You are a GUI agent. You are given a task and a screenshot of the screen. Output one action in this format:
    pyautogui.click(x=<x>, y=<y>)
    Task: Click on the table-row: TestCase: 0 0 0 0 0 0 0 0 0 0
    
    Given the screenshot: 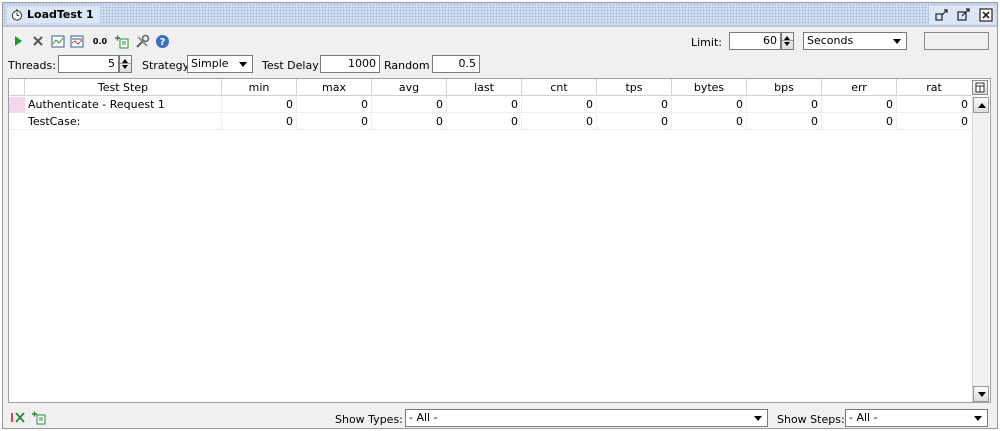 What is the action you would take?
    pyautogui.click(x=490, y=122)
    